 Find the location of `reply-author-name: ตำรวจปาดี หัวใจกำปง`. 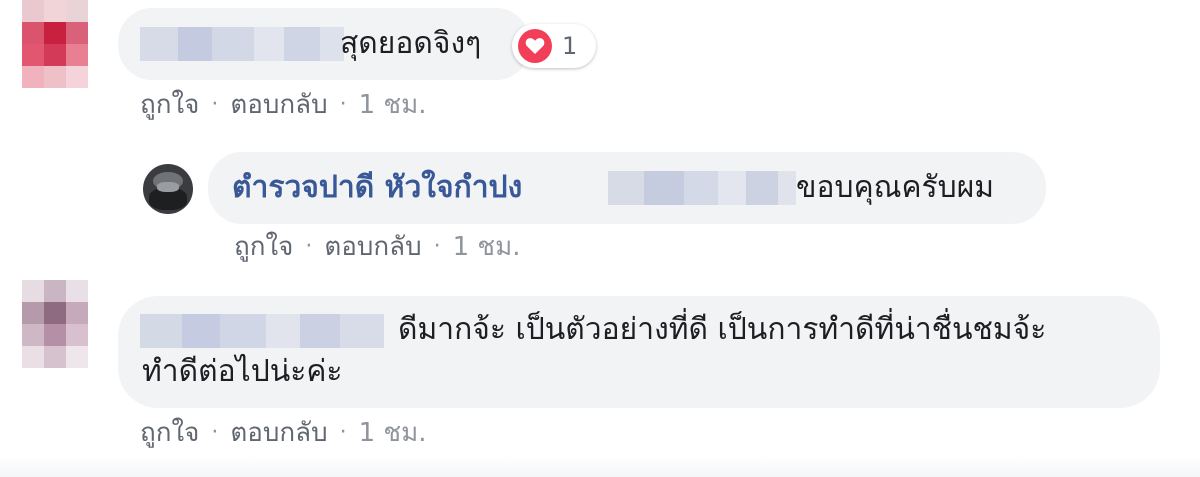

reply-author-name: ตำรวจปาดี หัวใจกำปง is located at coordinates (377, 188).